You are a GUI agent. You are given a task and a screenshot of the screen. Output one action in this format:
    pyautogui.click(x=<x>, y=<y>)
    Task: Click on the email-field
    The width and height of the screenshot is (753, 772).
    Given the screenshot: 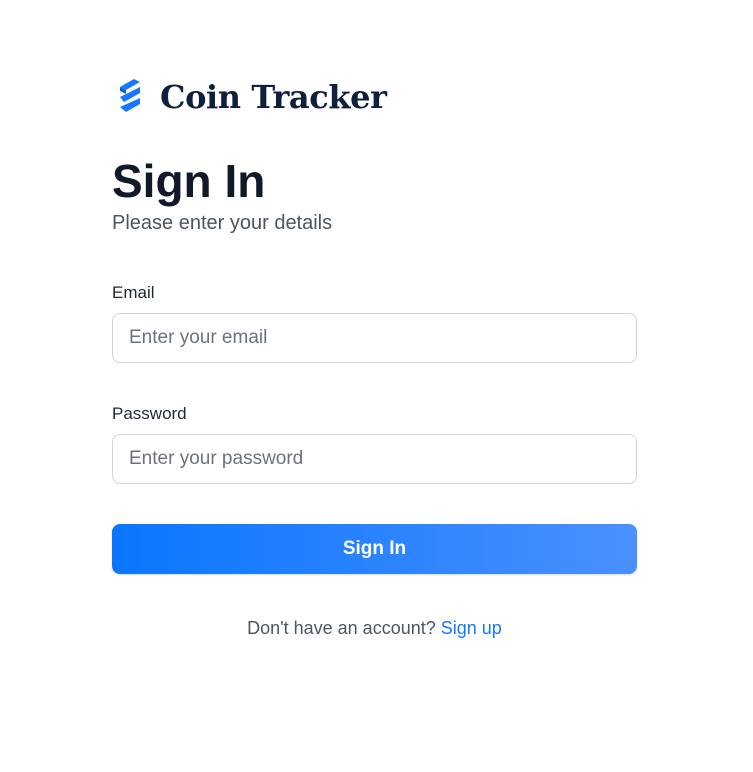 What is the action you would take?
    pyautogui.click(x=374, y=338)
    